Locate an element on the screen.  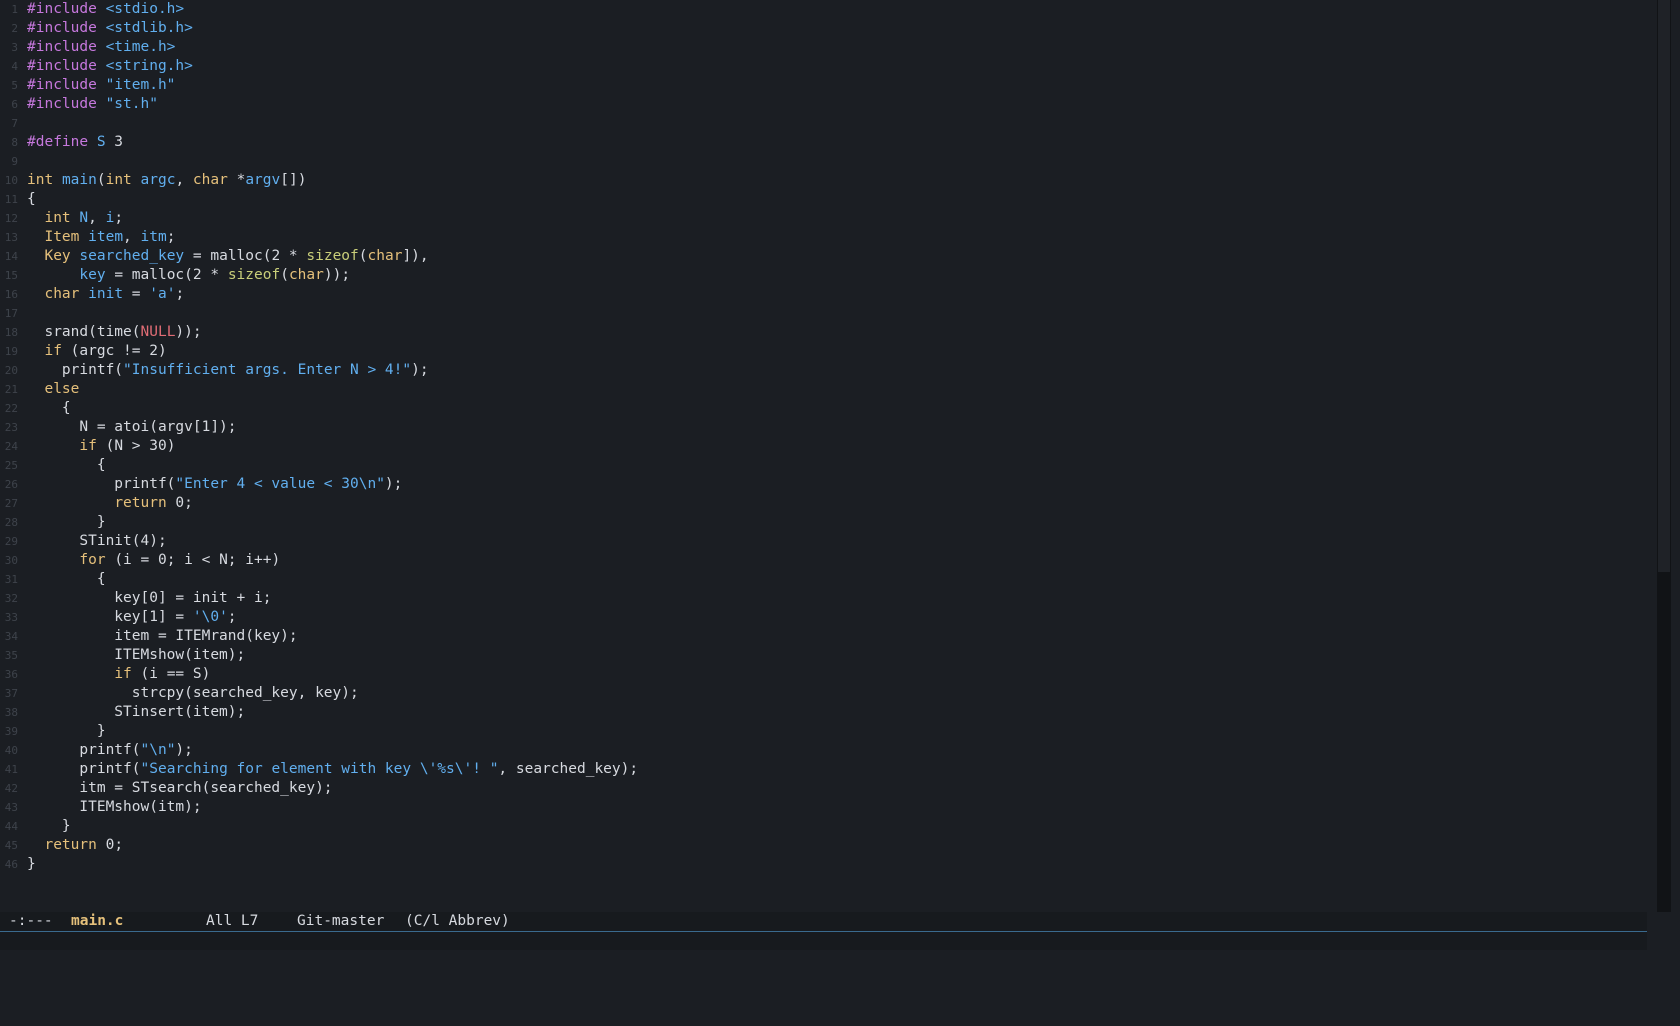
code-line: 6 #include "st.h" is located at coordinates (823, 104).